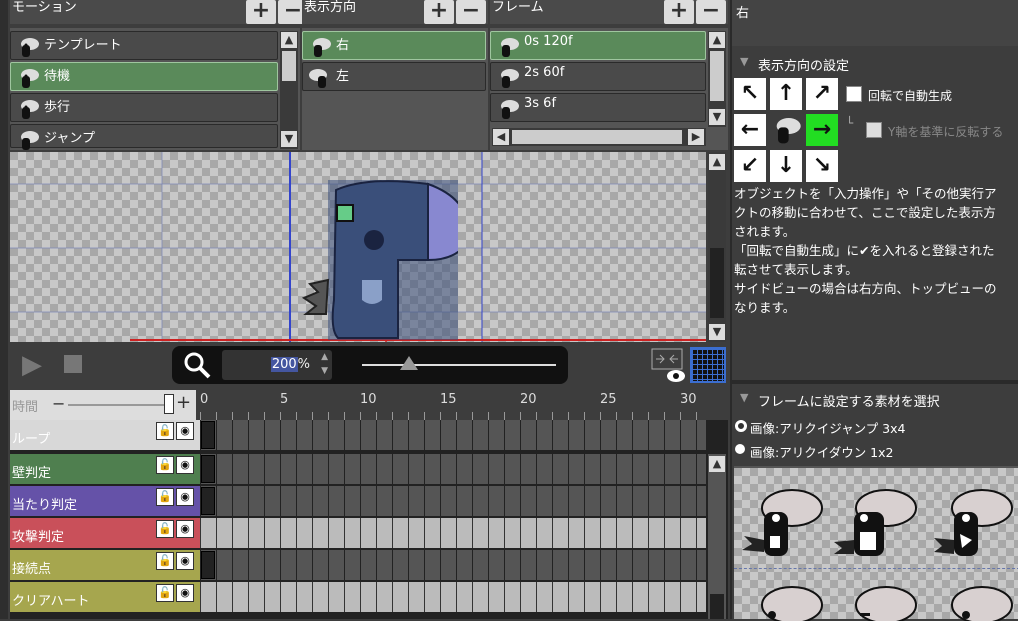  I want to click on arrow-down-left-icon: ↙, so click(750, 166).